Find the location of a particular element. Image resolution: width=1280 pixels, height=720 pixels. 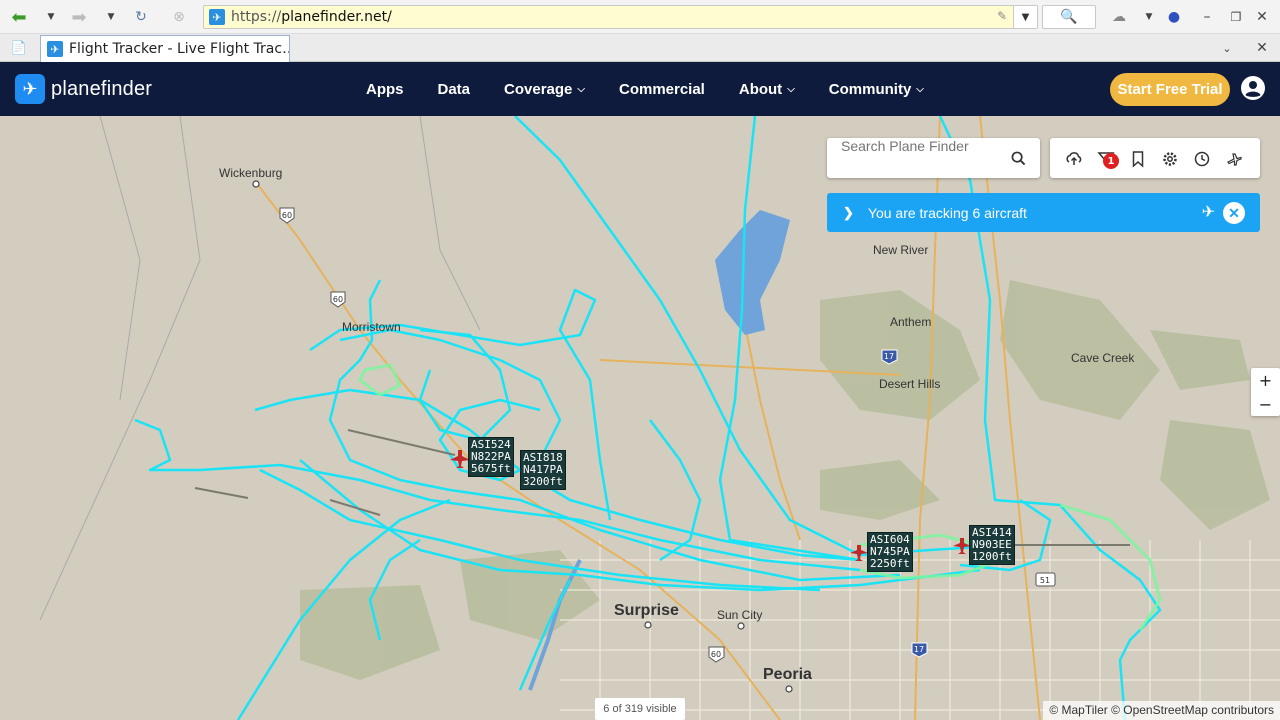

map-attribution: © MapTiler © OpenStreetMap contributors is located at coordinates (1161, 710).